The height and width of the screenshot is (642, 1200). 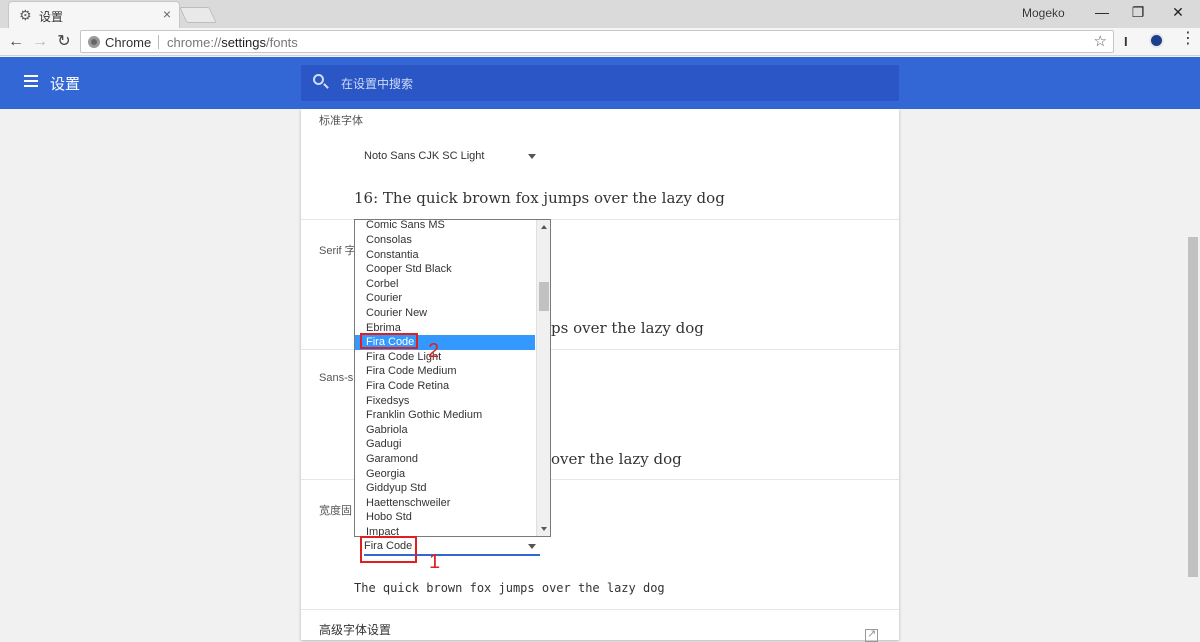 What do you see at coordinates (337, 251) in the screenshot?
I see `serif-font-label: Serif 字` at bounding box center [337, 251].